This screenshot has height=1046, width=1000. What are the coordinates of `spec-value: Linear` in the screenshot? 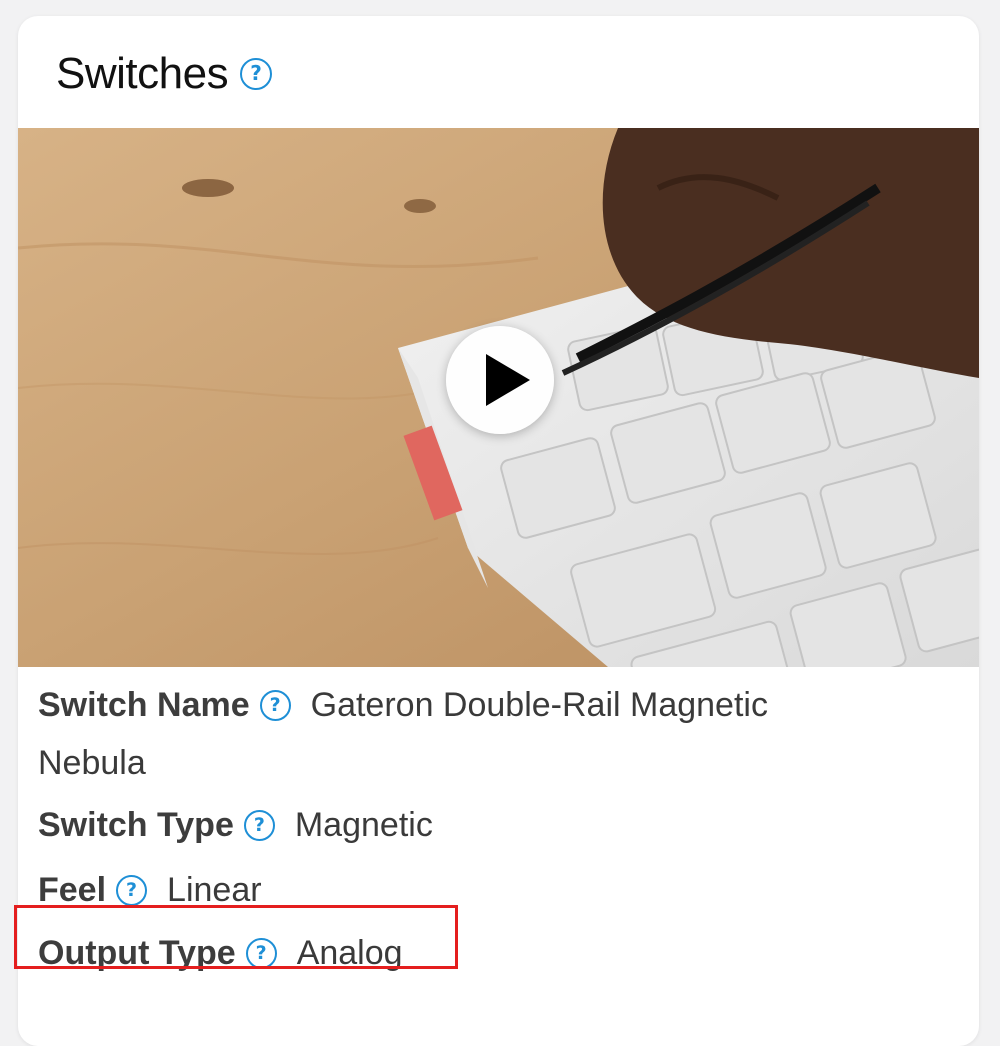 It's located at (214, 890).